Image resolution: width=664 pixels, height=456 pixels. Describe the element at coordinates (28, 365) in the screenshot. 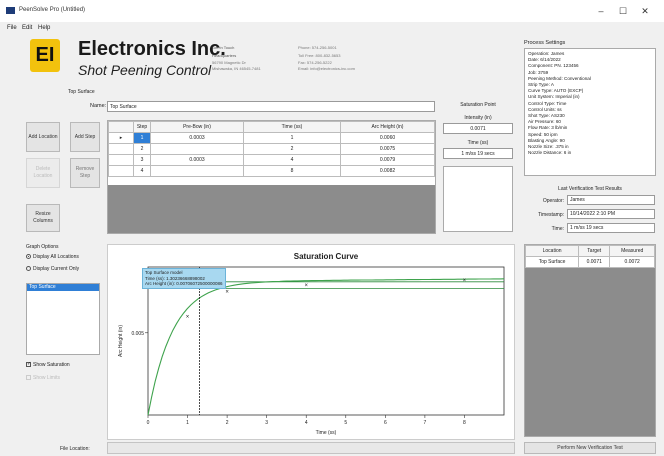

I see `show-saturation-checkbox: ✓` at that location.